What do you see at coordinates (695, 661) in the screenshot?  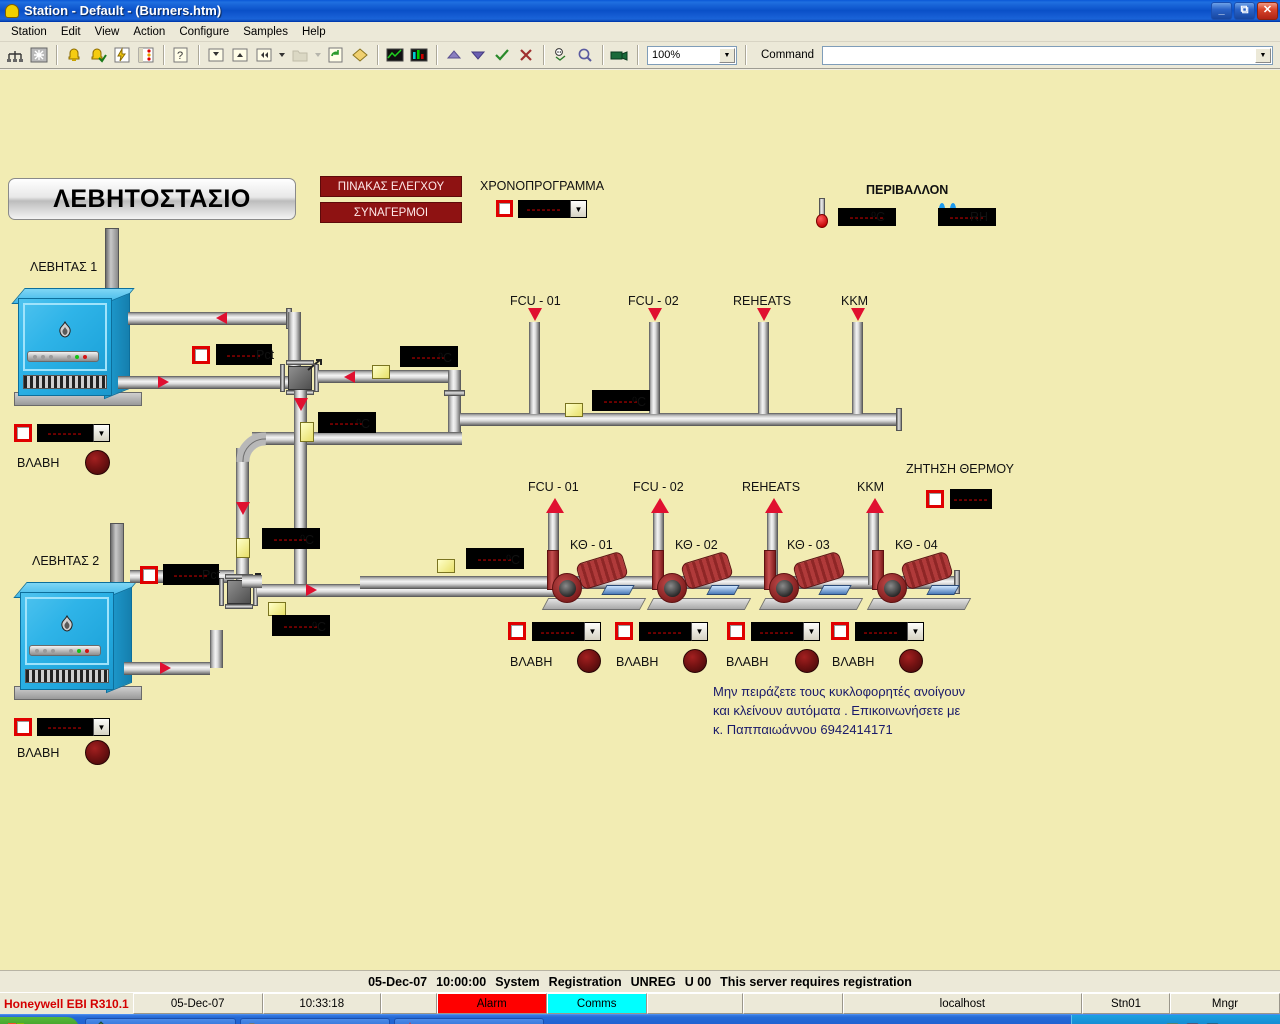 I see `pump-2-fault-lamp` at bounding box center [695, 661].